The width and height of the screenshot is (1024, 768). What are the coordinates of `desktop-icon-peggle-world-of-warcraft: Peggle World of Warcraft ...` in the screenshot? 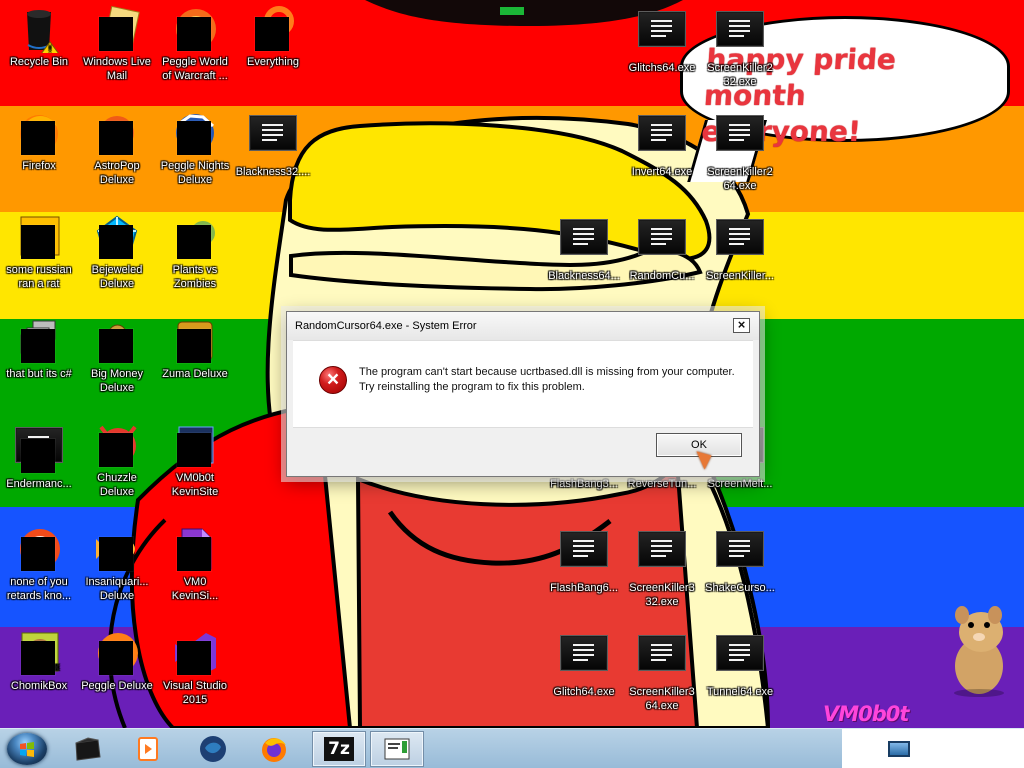 It's located at (195, 56).